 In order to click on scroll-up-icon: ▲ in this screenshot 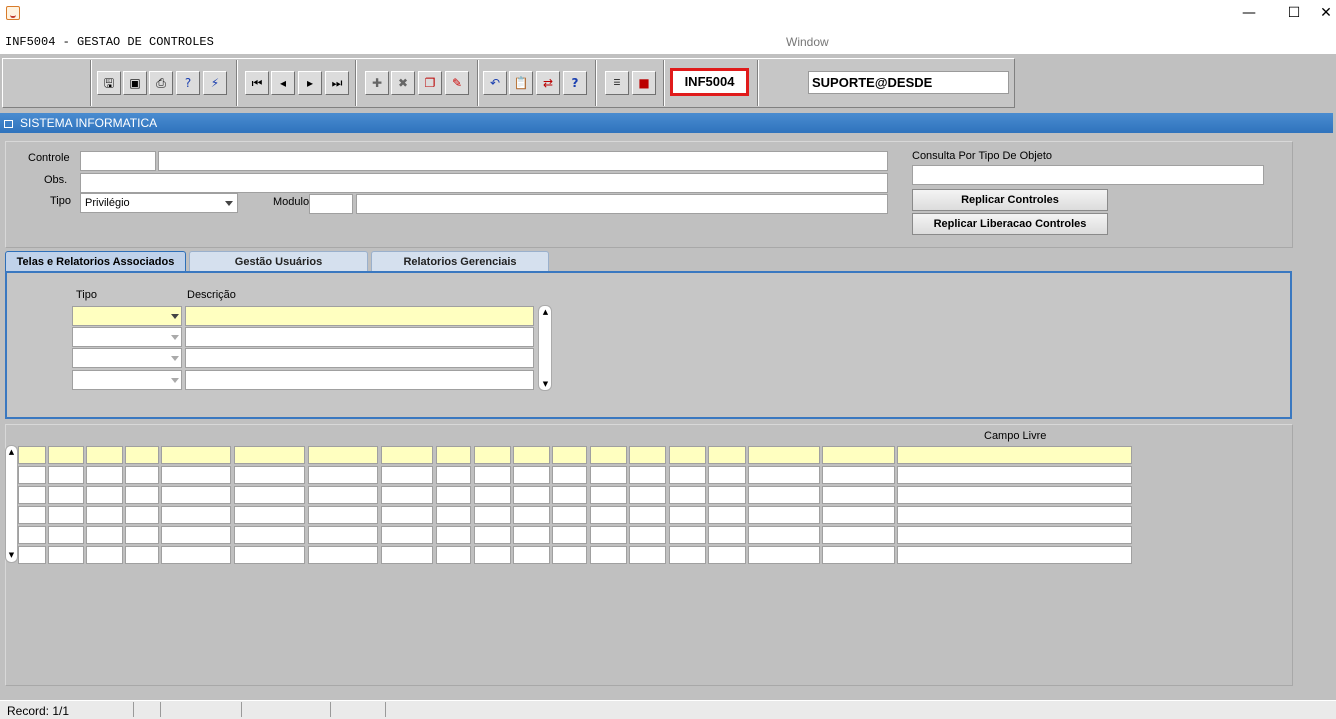, I will do `click(11, 452)`.